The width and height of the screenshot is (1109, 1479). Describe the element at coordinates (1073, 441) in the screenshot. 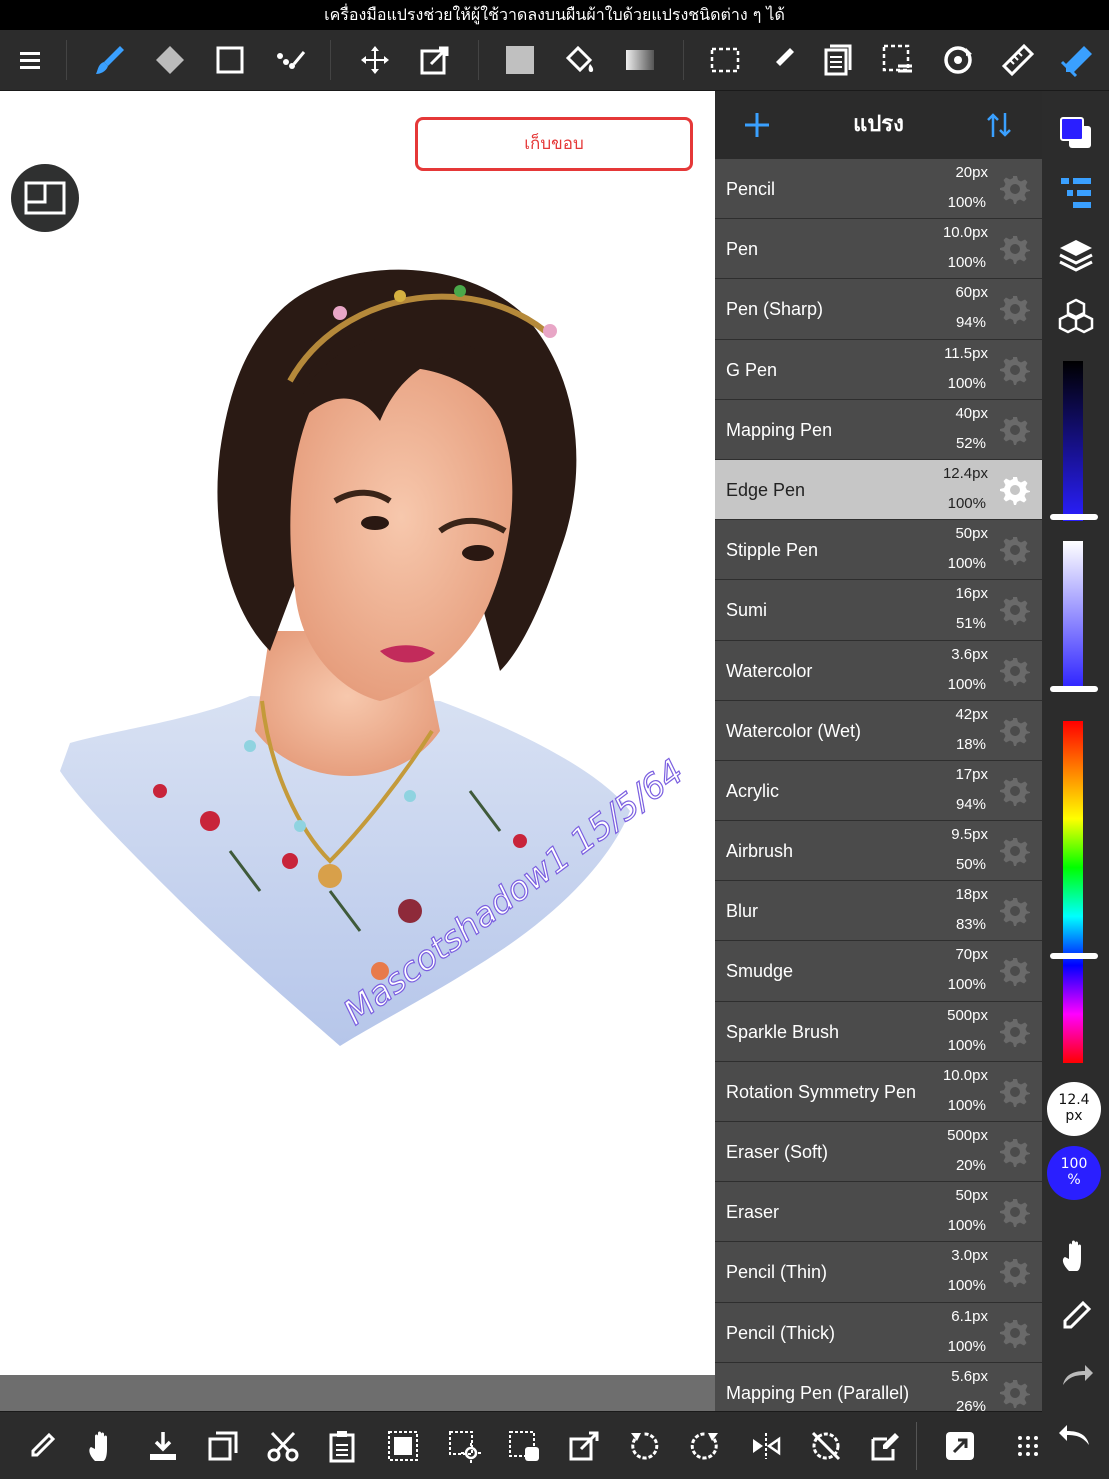

I see `brightness-slider` at that location.